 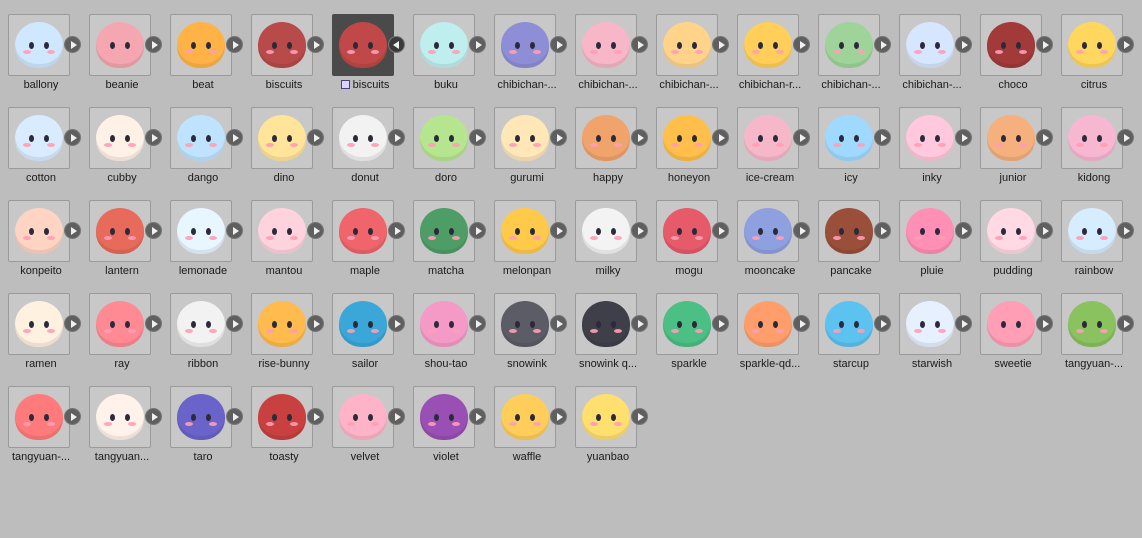 I want to click on asset-item: cubby, so click(x=123, y=139).